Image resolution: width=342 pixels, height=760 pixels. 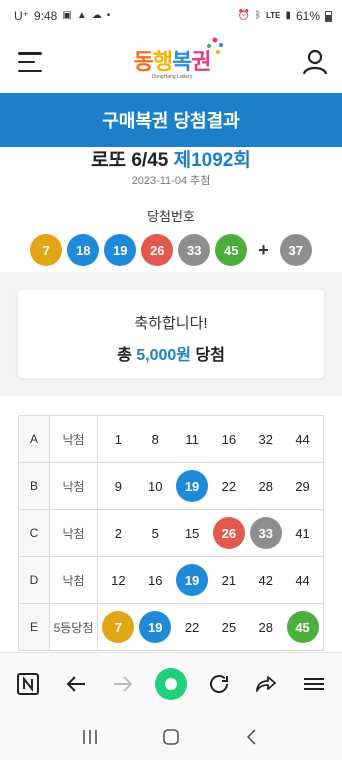 I want to click on ticket-number: 12, so click(x=118, y=580).